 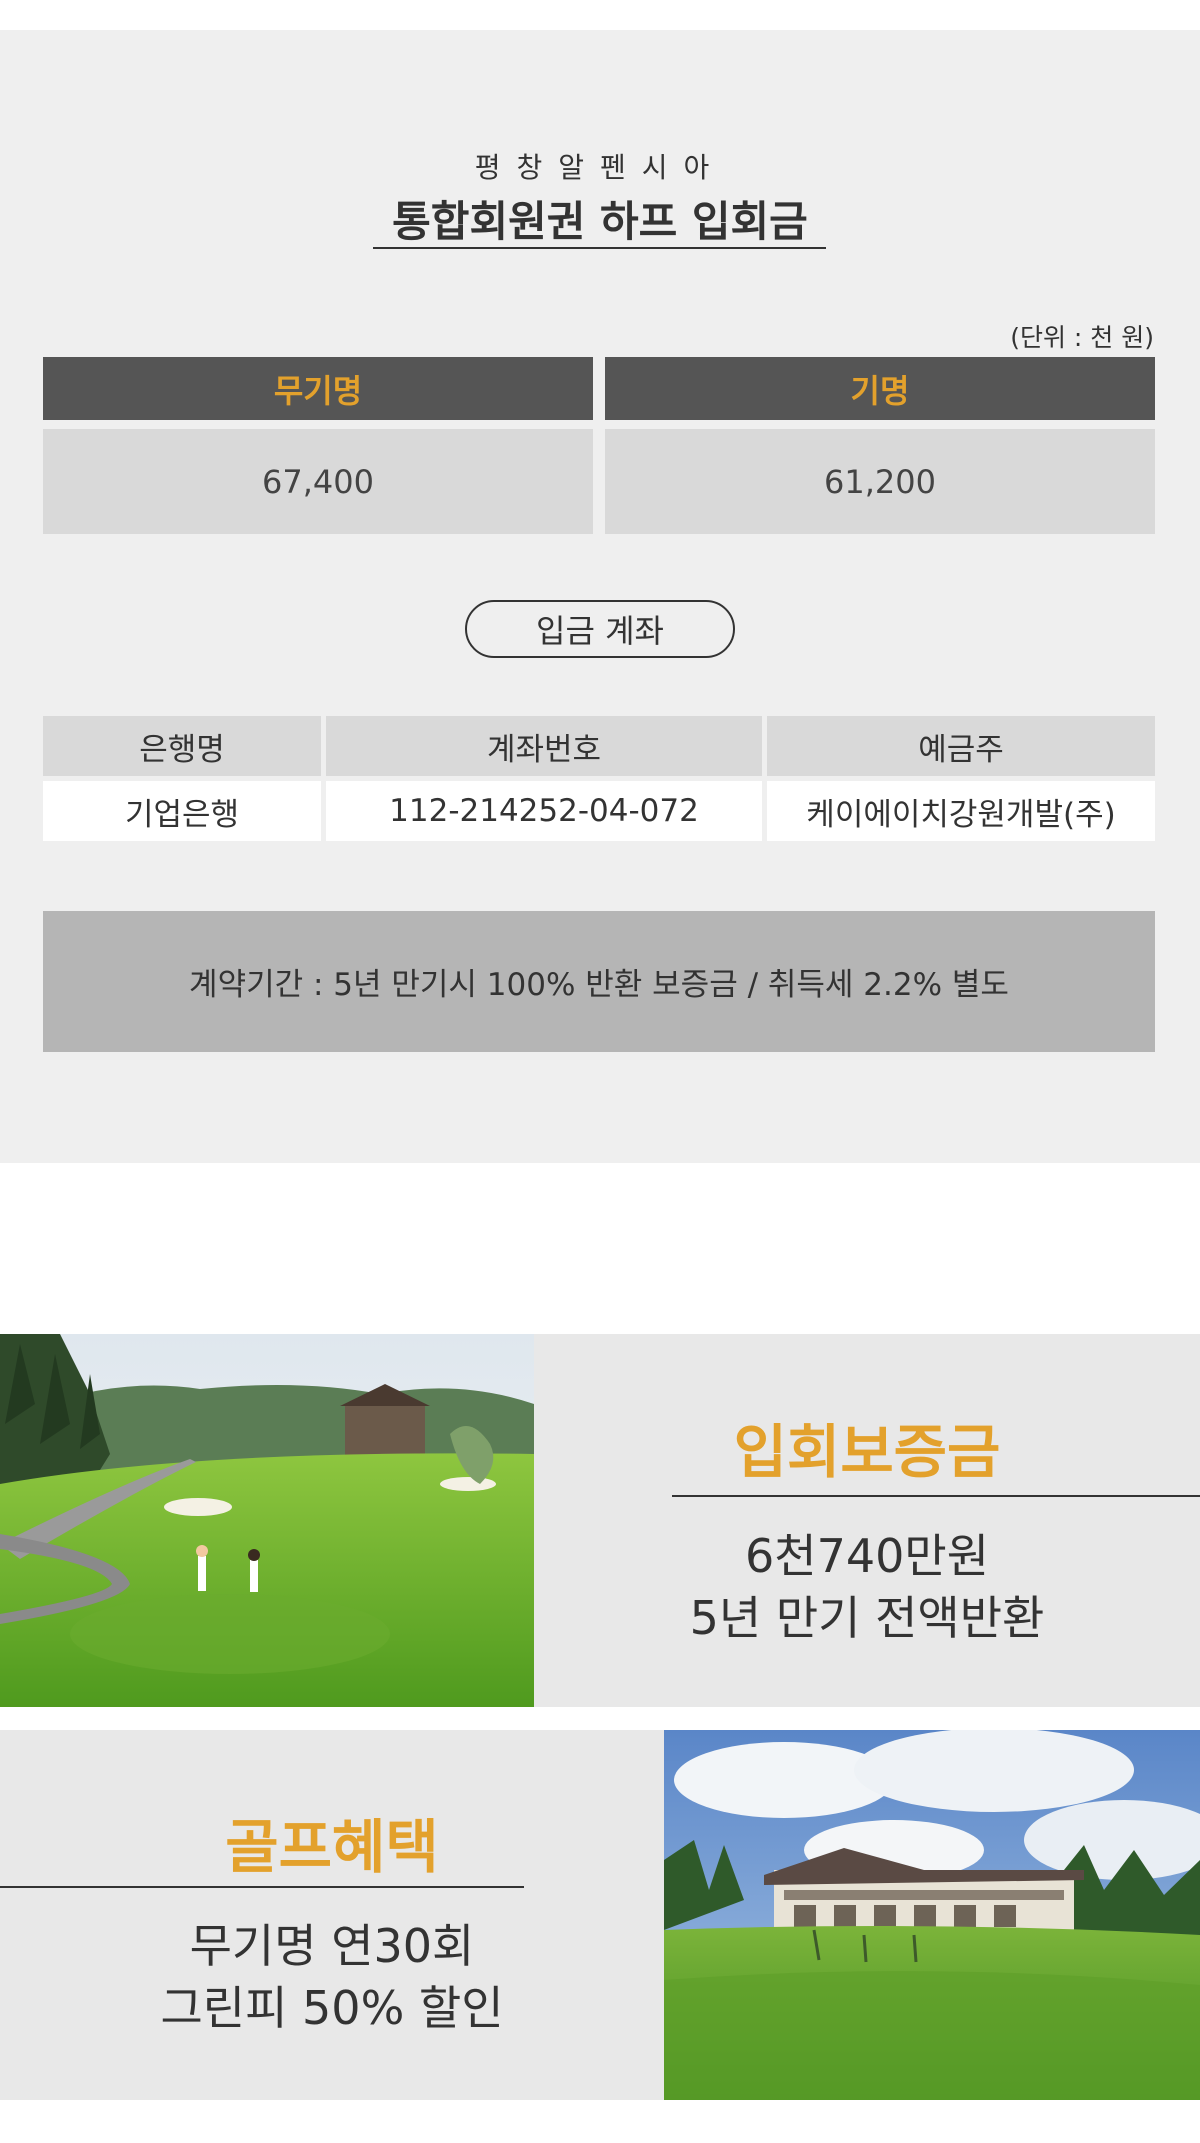 What do you see at coordinates (318, 388) in the screenshot?
I see `price-header-anonymous: 무기명` at bounding box center [318, 388].